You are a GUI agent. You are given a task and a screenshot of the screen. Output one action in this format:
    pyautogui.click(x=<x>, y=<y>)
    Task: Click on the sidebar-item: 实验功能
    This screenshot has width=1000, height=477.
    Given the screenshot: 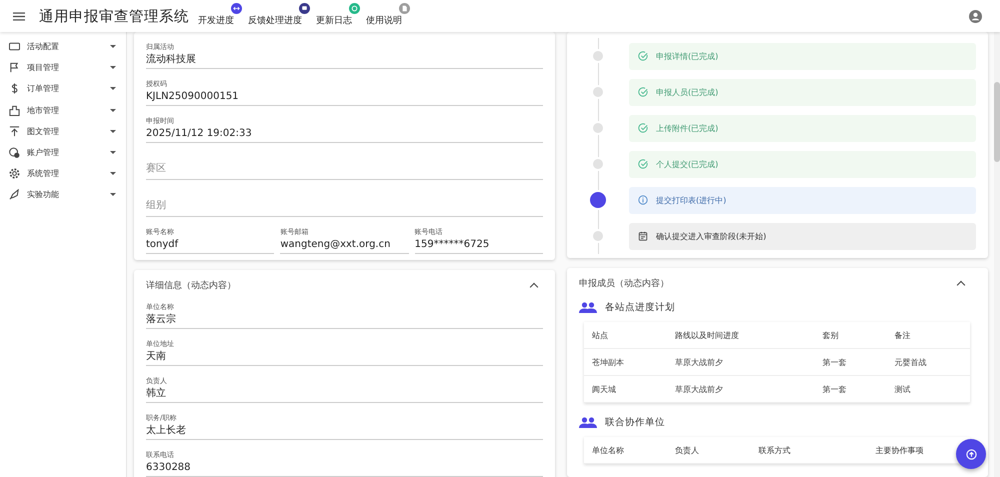 What is the action you would take?
    pyautogui.click(x=63, y=195)
    